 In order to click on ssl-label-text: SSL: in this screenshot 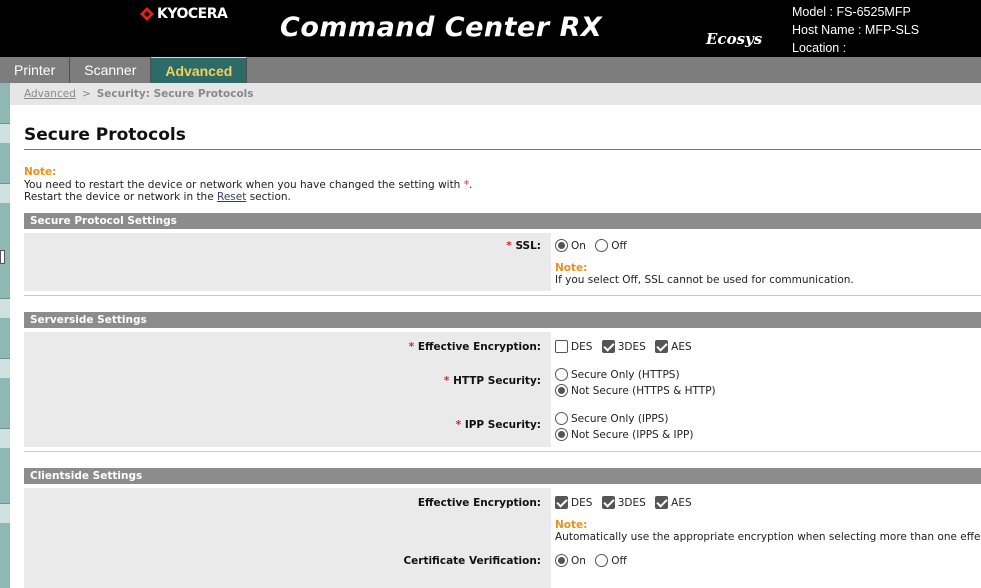, I will do `click(528, 246)`.